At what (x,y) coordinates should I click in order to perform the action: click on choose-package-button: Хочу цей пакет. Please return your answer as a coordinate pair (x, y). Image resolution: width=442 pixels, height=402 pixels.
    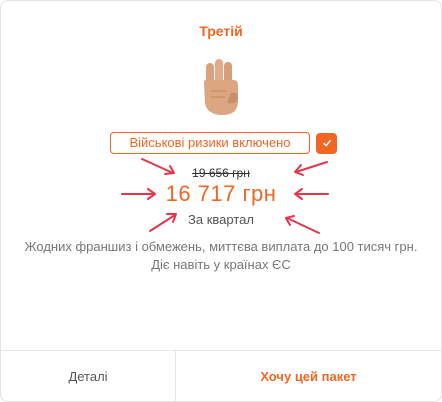
    Looking at the image, I should click on (308, 376).